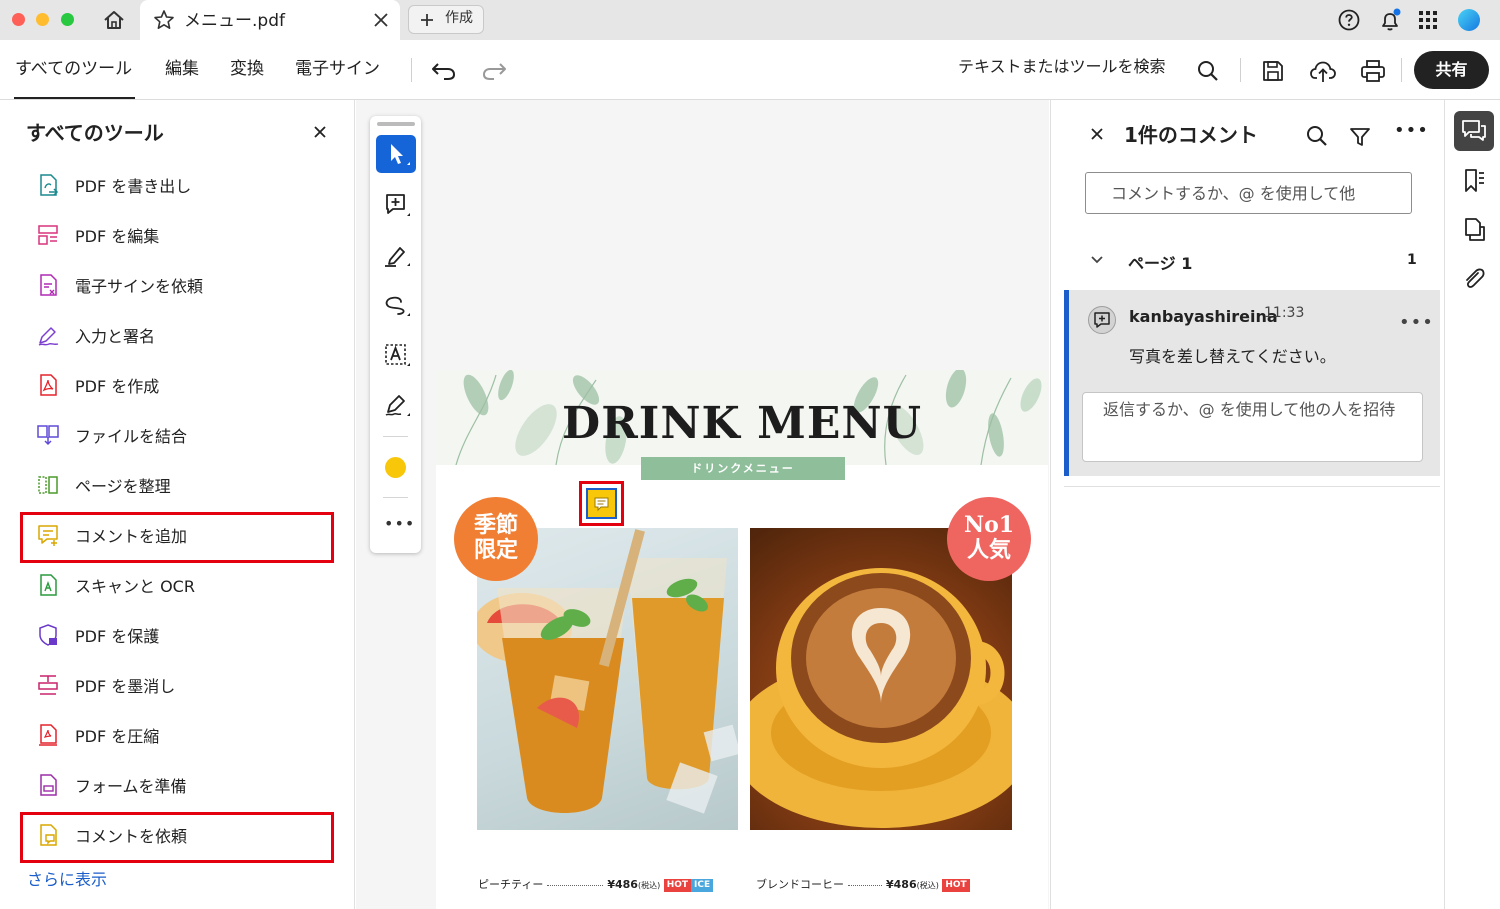 The height and width of the screenshot is (909, 1500). Describe the element at coordinates (176, 785) in the screenshot. I see `tool-item: フォームを準備` at that location.